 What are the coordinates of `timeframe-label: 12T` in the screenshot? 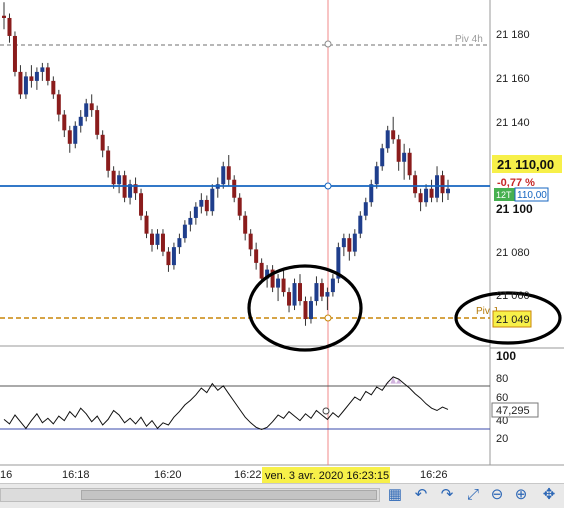 It's located at (504, 195).